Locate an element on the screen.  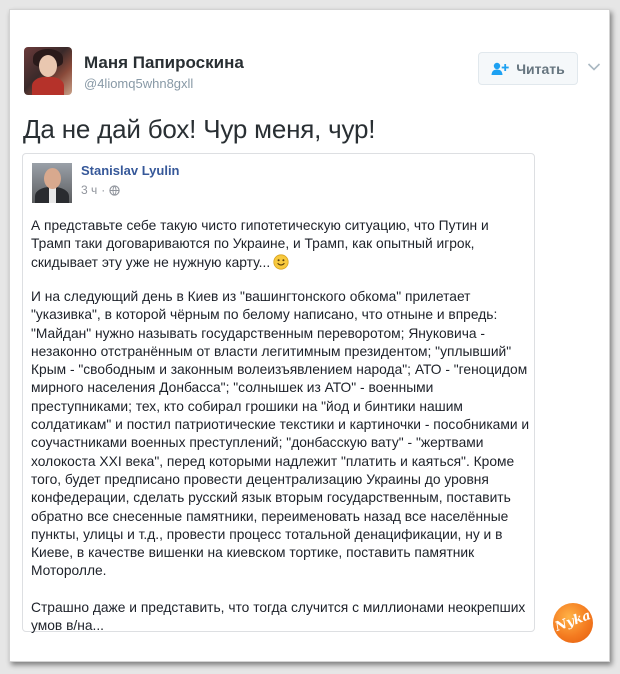
chevron-down-icon is located at coordinates (594, 67).